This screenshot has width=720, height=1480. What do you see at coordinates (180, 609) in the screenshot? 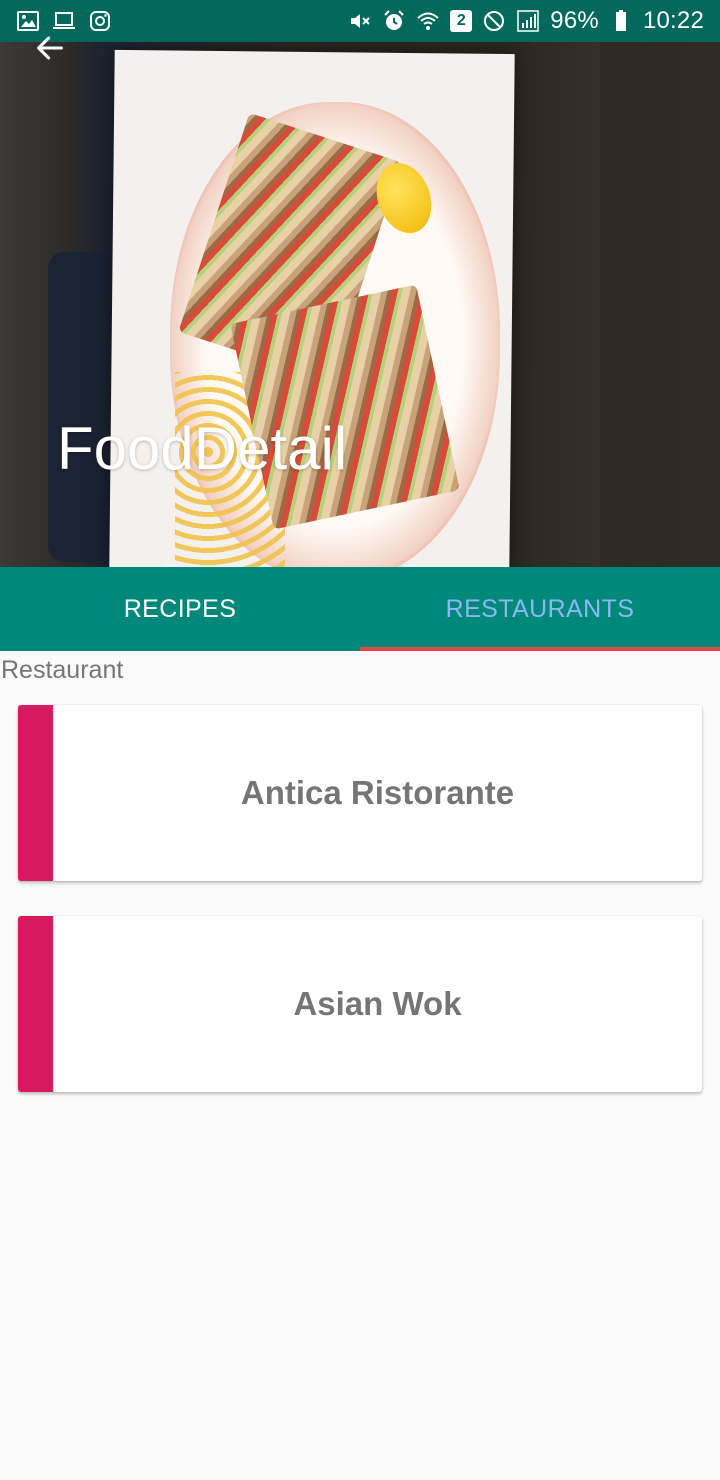
I see `tab-recipes: RECIPES` at bounding box center [180, 609].